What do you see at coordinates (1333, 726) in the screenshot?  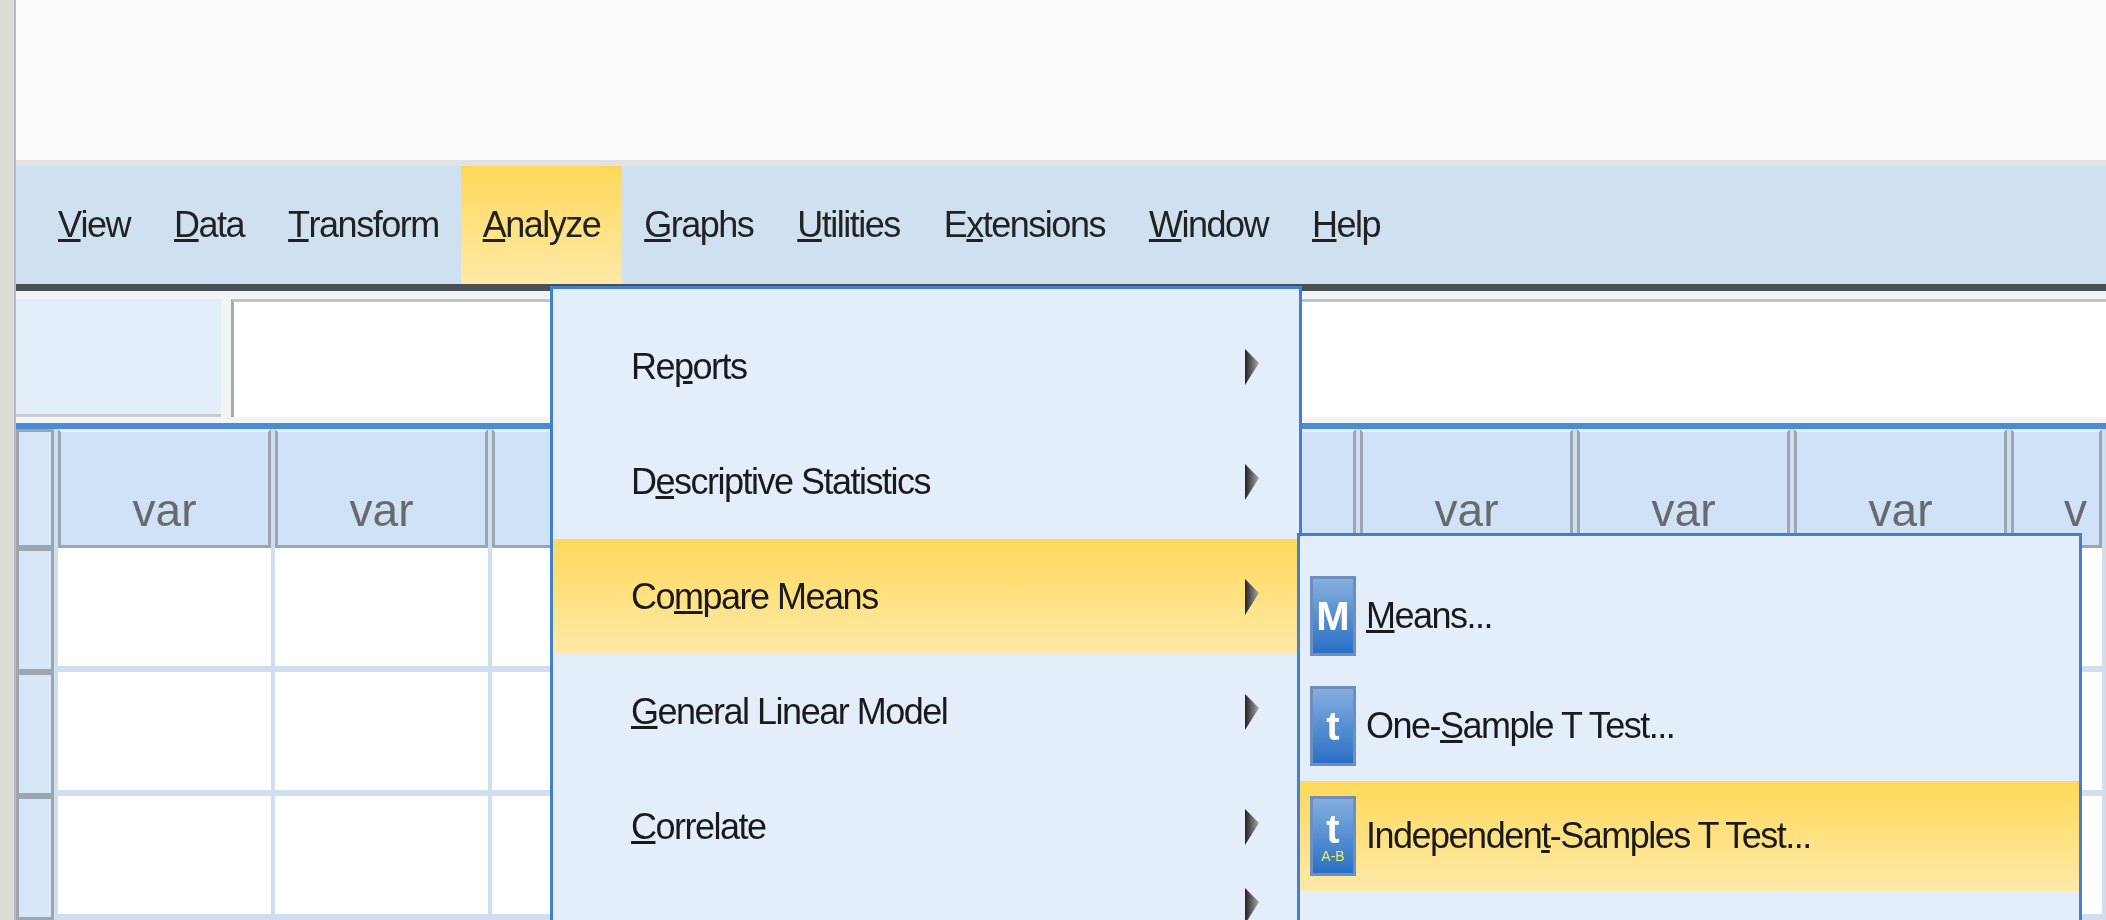 I see `procedure-icon: t` at bounding box center [1333, 726].